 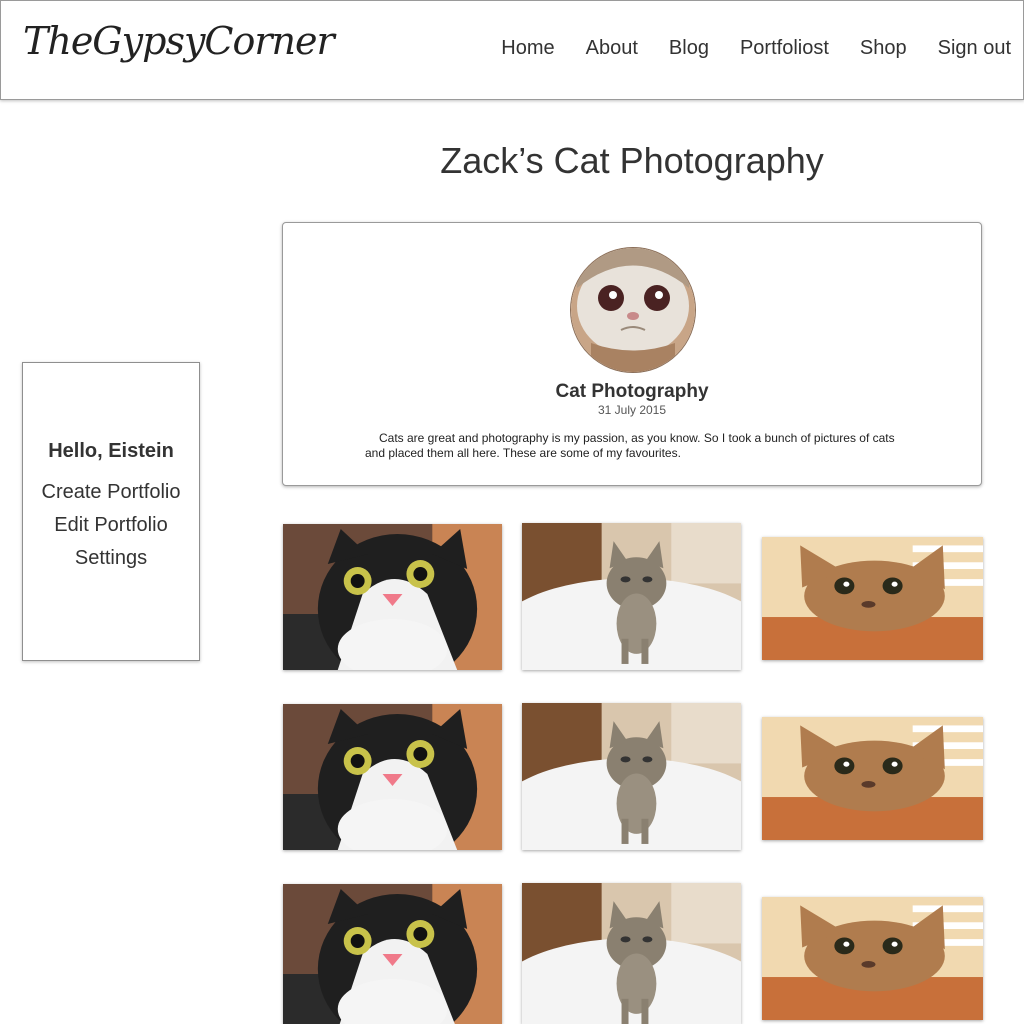 I want to click on edit-portfolio-link: Edit Portfolio, so click(x=111, y=525).